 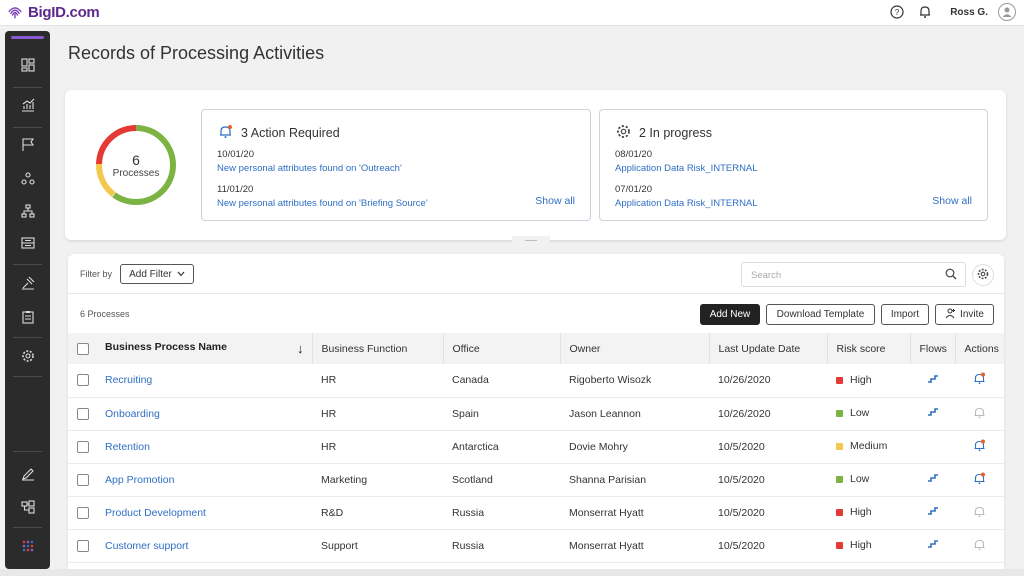 I want to click on flag-icon, so click(x=27, y=145).